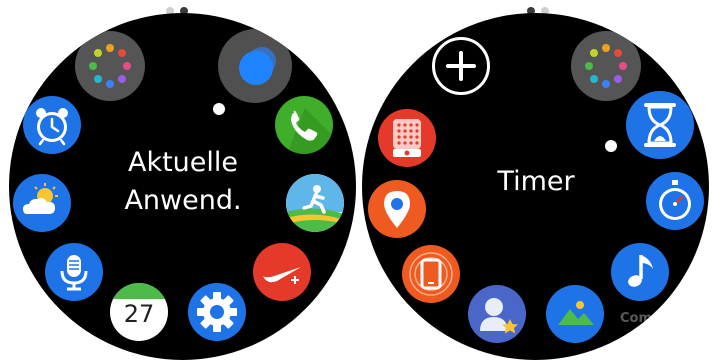 The height and width of the screenshot is (360, 720). I want to click on weather-app, so click(42, 203).